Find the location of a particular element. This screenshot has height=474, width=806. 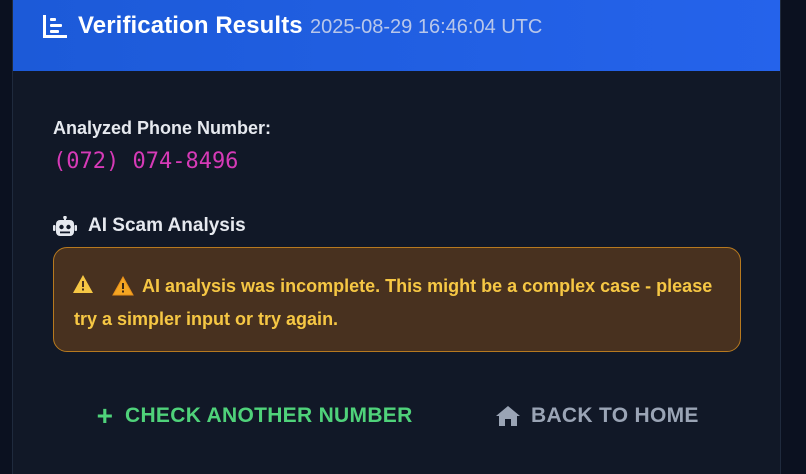

home-icon is located at coordinates (508, 416).